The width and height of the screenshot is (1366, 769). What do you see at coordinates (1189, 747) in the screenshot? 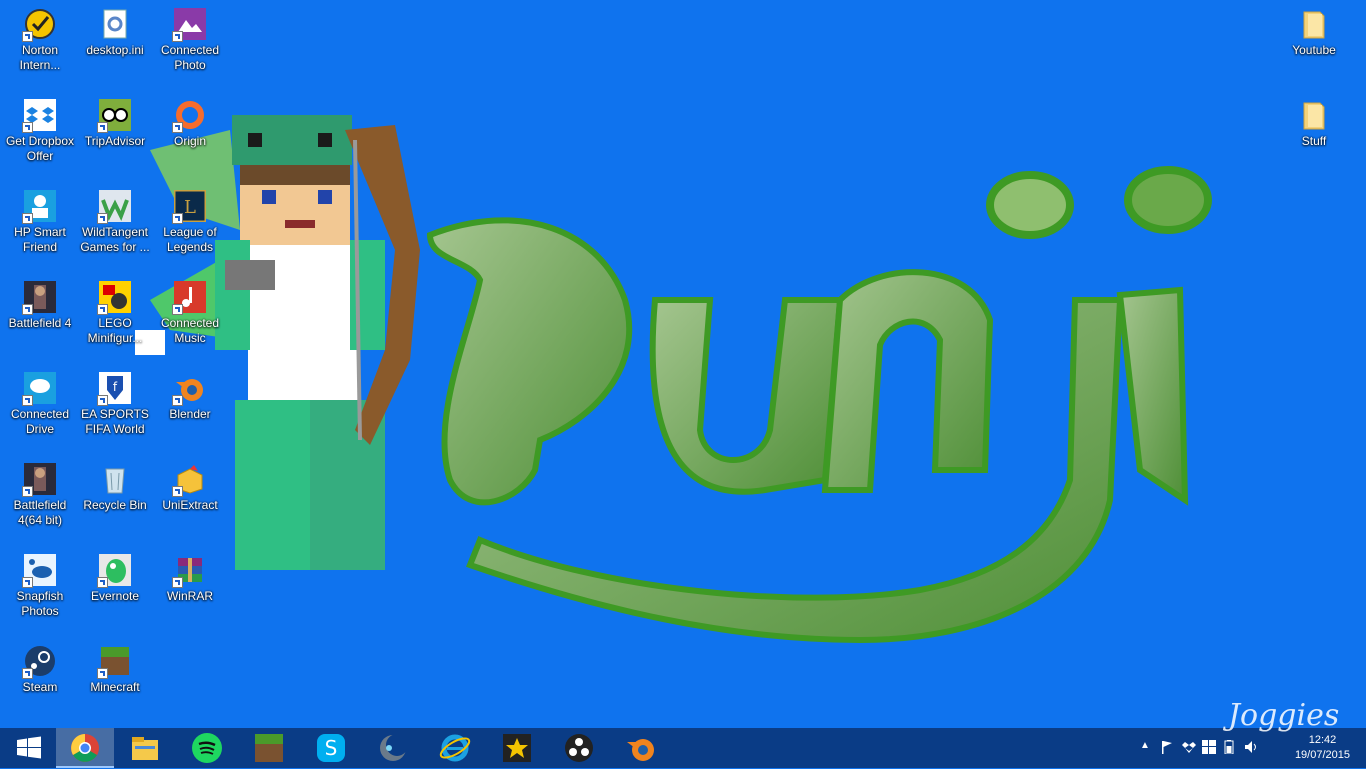
I see `dropbox-tray-icon` at bounding box center [1189, 747].